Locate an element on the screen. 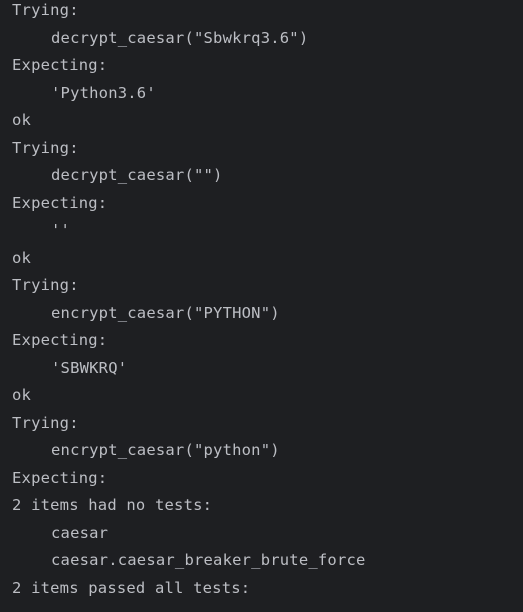 The width and height of the screenshot is (523, 612). console-line: caesar is located at coordinates (80, 533).